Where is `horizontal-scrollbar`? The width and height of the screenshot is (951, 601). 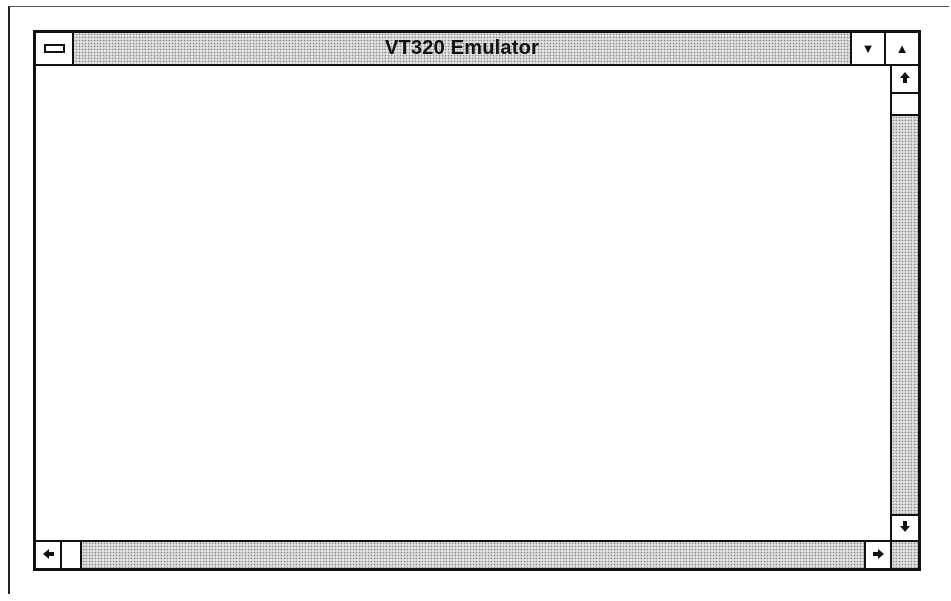
horizontal-scrollbar is located at coordinates (463, 554).